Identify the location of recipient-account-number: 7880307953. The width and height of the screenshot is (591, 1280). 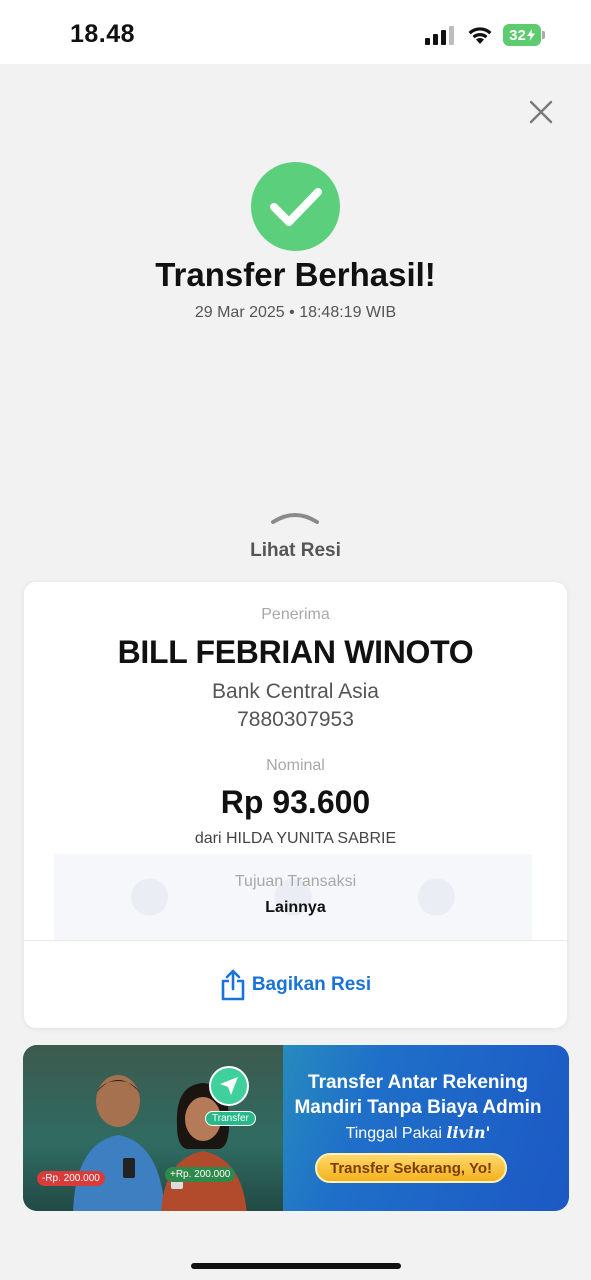
(295, 719).